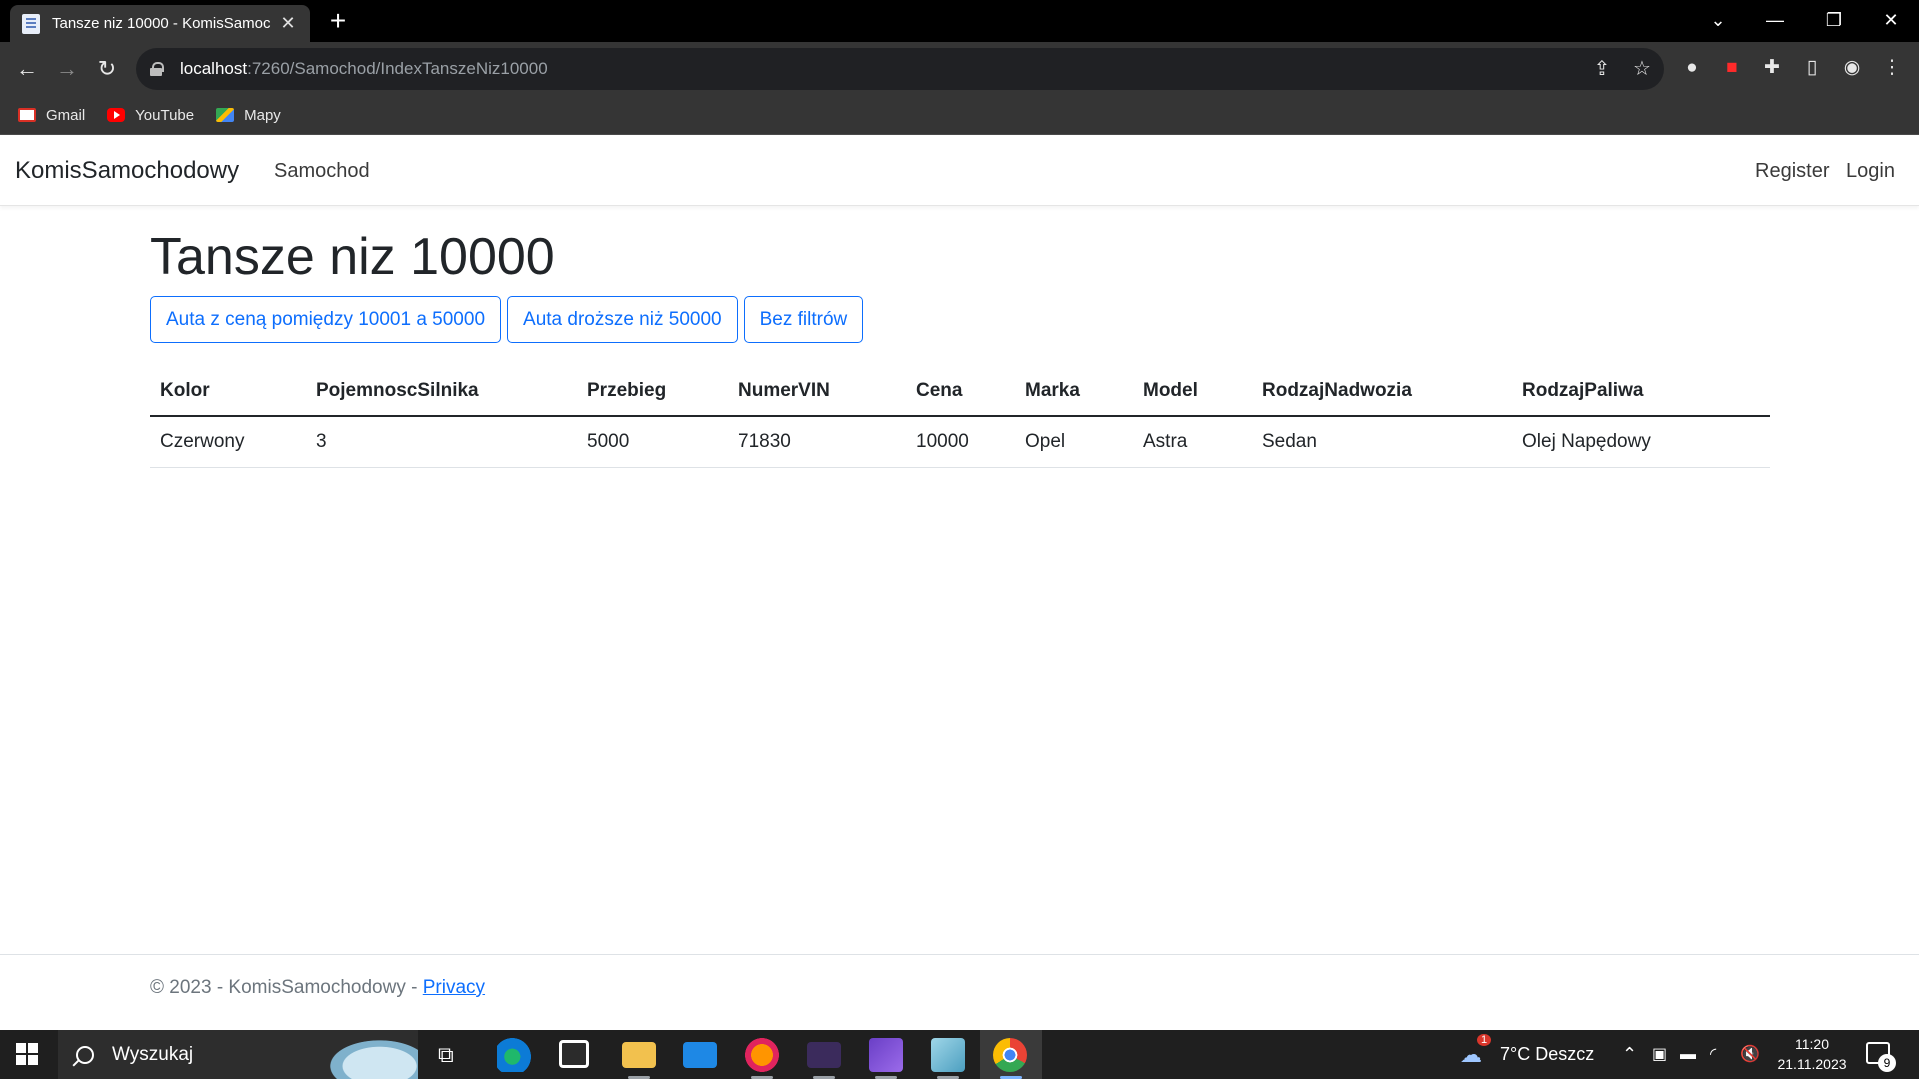 The height and width of the screenshot is (1079, 1919). Describe the element at coordinates (1010, 1055) in the screenshot. I see `chrome-app-icon` at that location.